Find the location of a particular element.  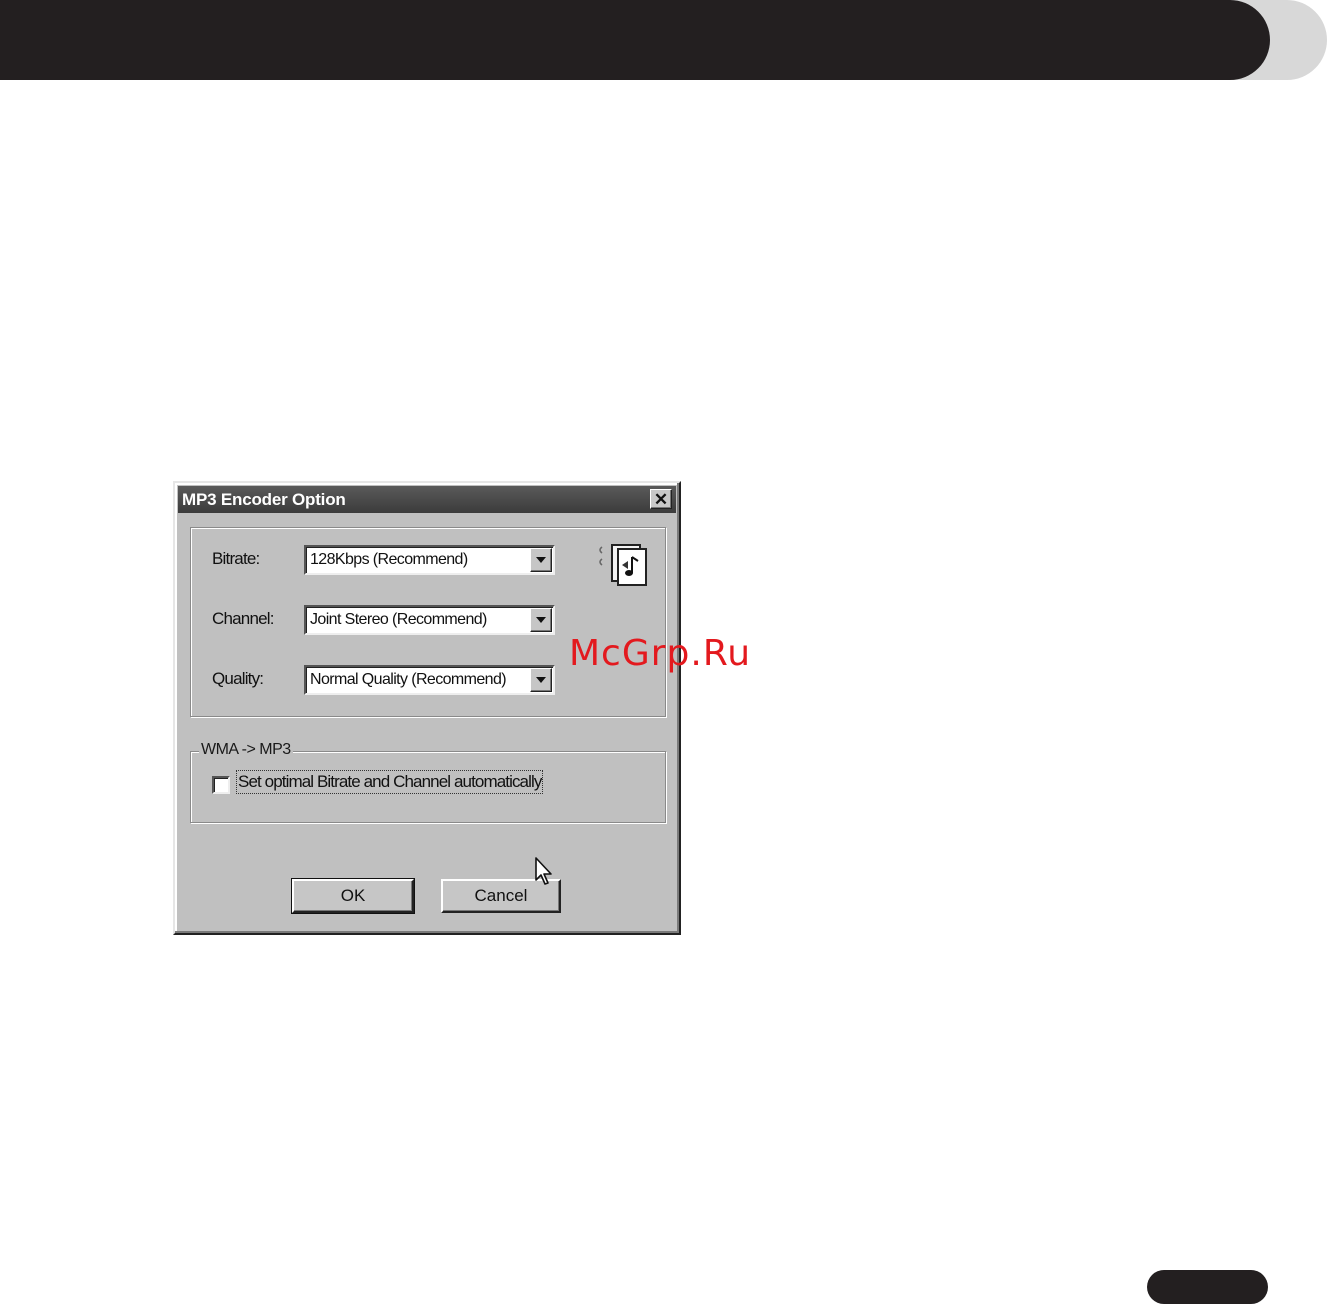

quality-dropdown-button is located at coordinates (541, 680).